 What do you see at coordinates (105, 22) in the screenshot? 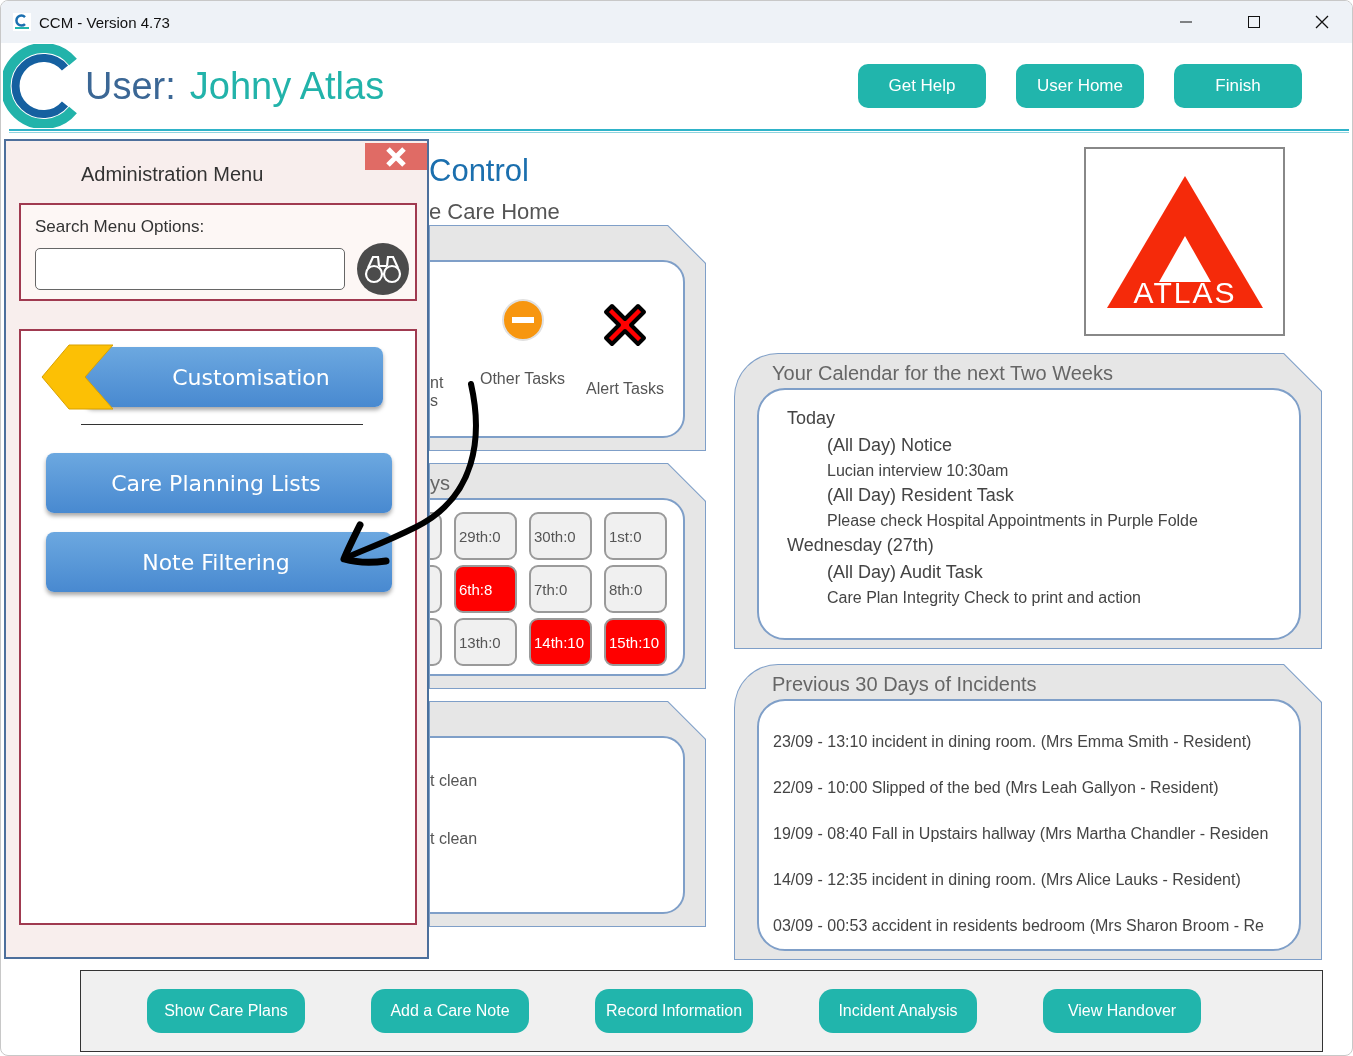
I see `window-title: CCM - Version 4.73` at bounding box center [105, 22].